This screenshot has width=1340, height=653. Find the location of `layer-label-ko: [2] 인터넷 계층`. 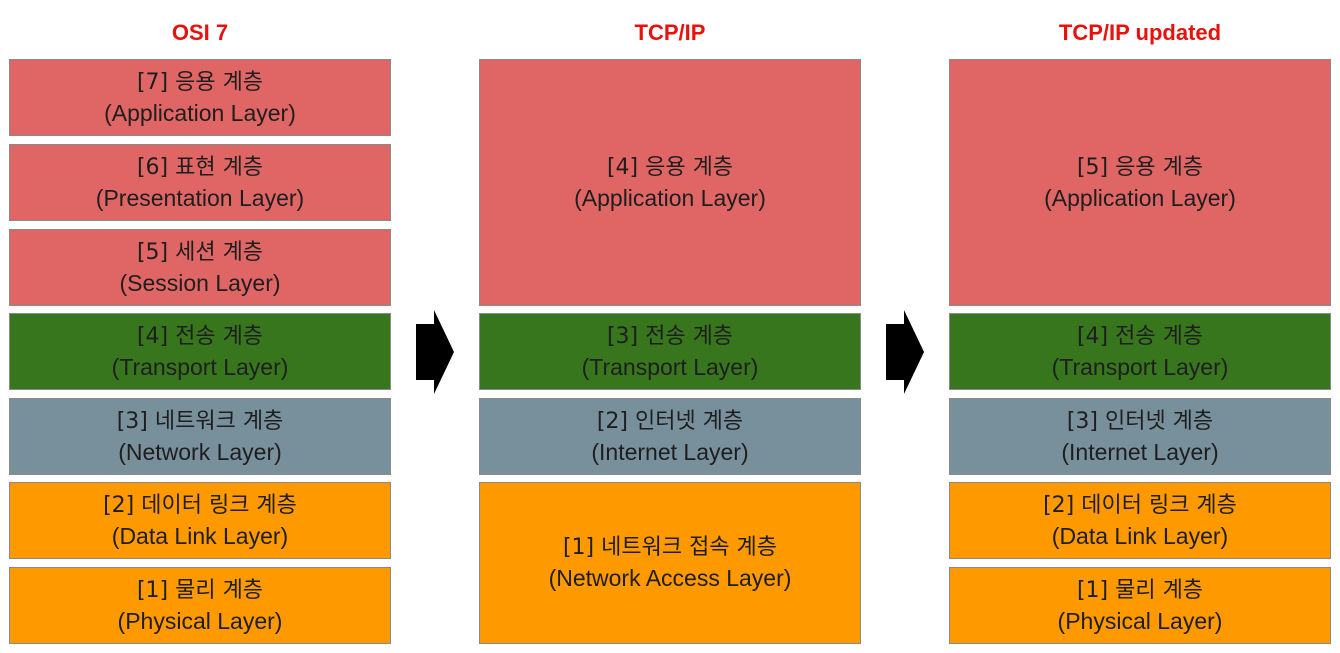

layer-label-ko: [2] 인터넷 계층 is located at coordinates (670, 421).